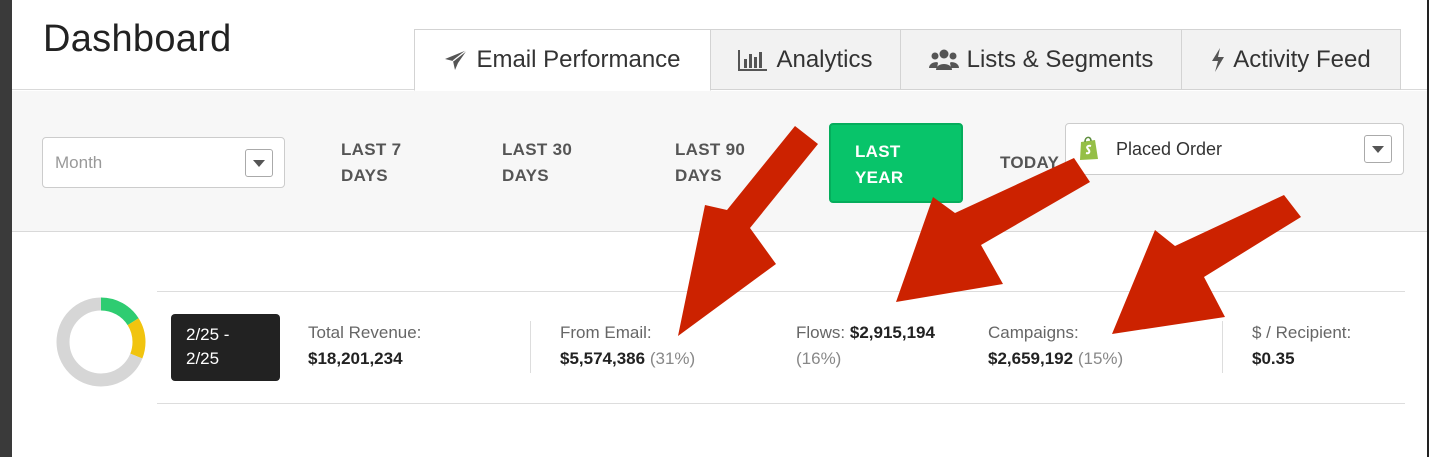 The image size is (1429, 457). What do you see at coordinates (1060, 59) in the screenshot?
I see `tab-label: Lists & Segments` at bounding box center [1060, 59].